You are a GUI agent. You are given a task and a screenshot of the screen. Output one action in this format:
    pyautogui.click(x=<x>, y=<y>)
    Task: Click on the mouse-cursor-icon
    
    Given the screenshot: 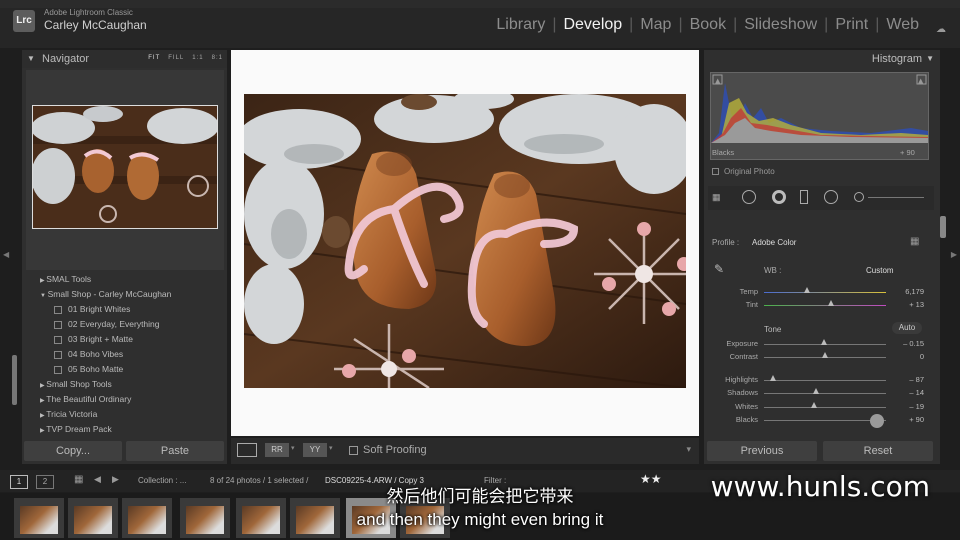 What is the action you would take?
    pyautogui.click(x=877, y=421)
    